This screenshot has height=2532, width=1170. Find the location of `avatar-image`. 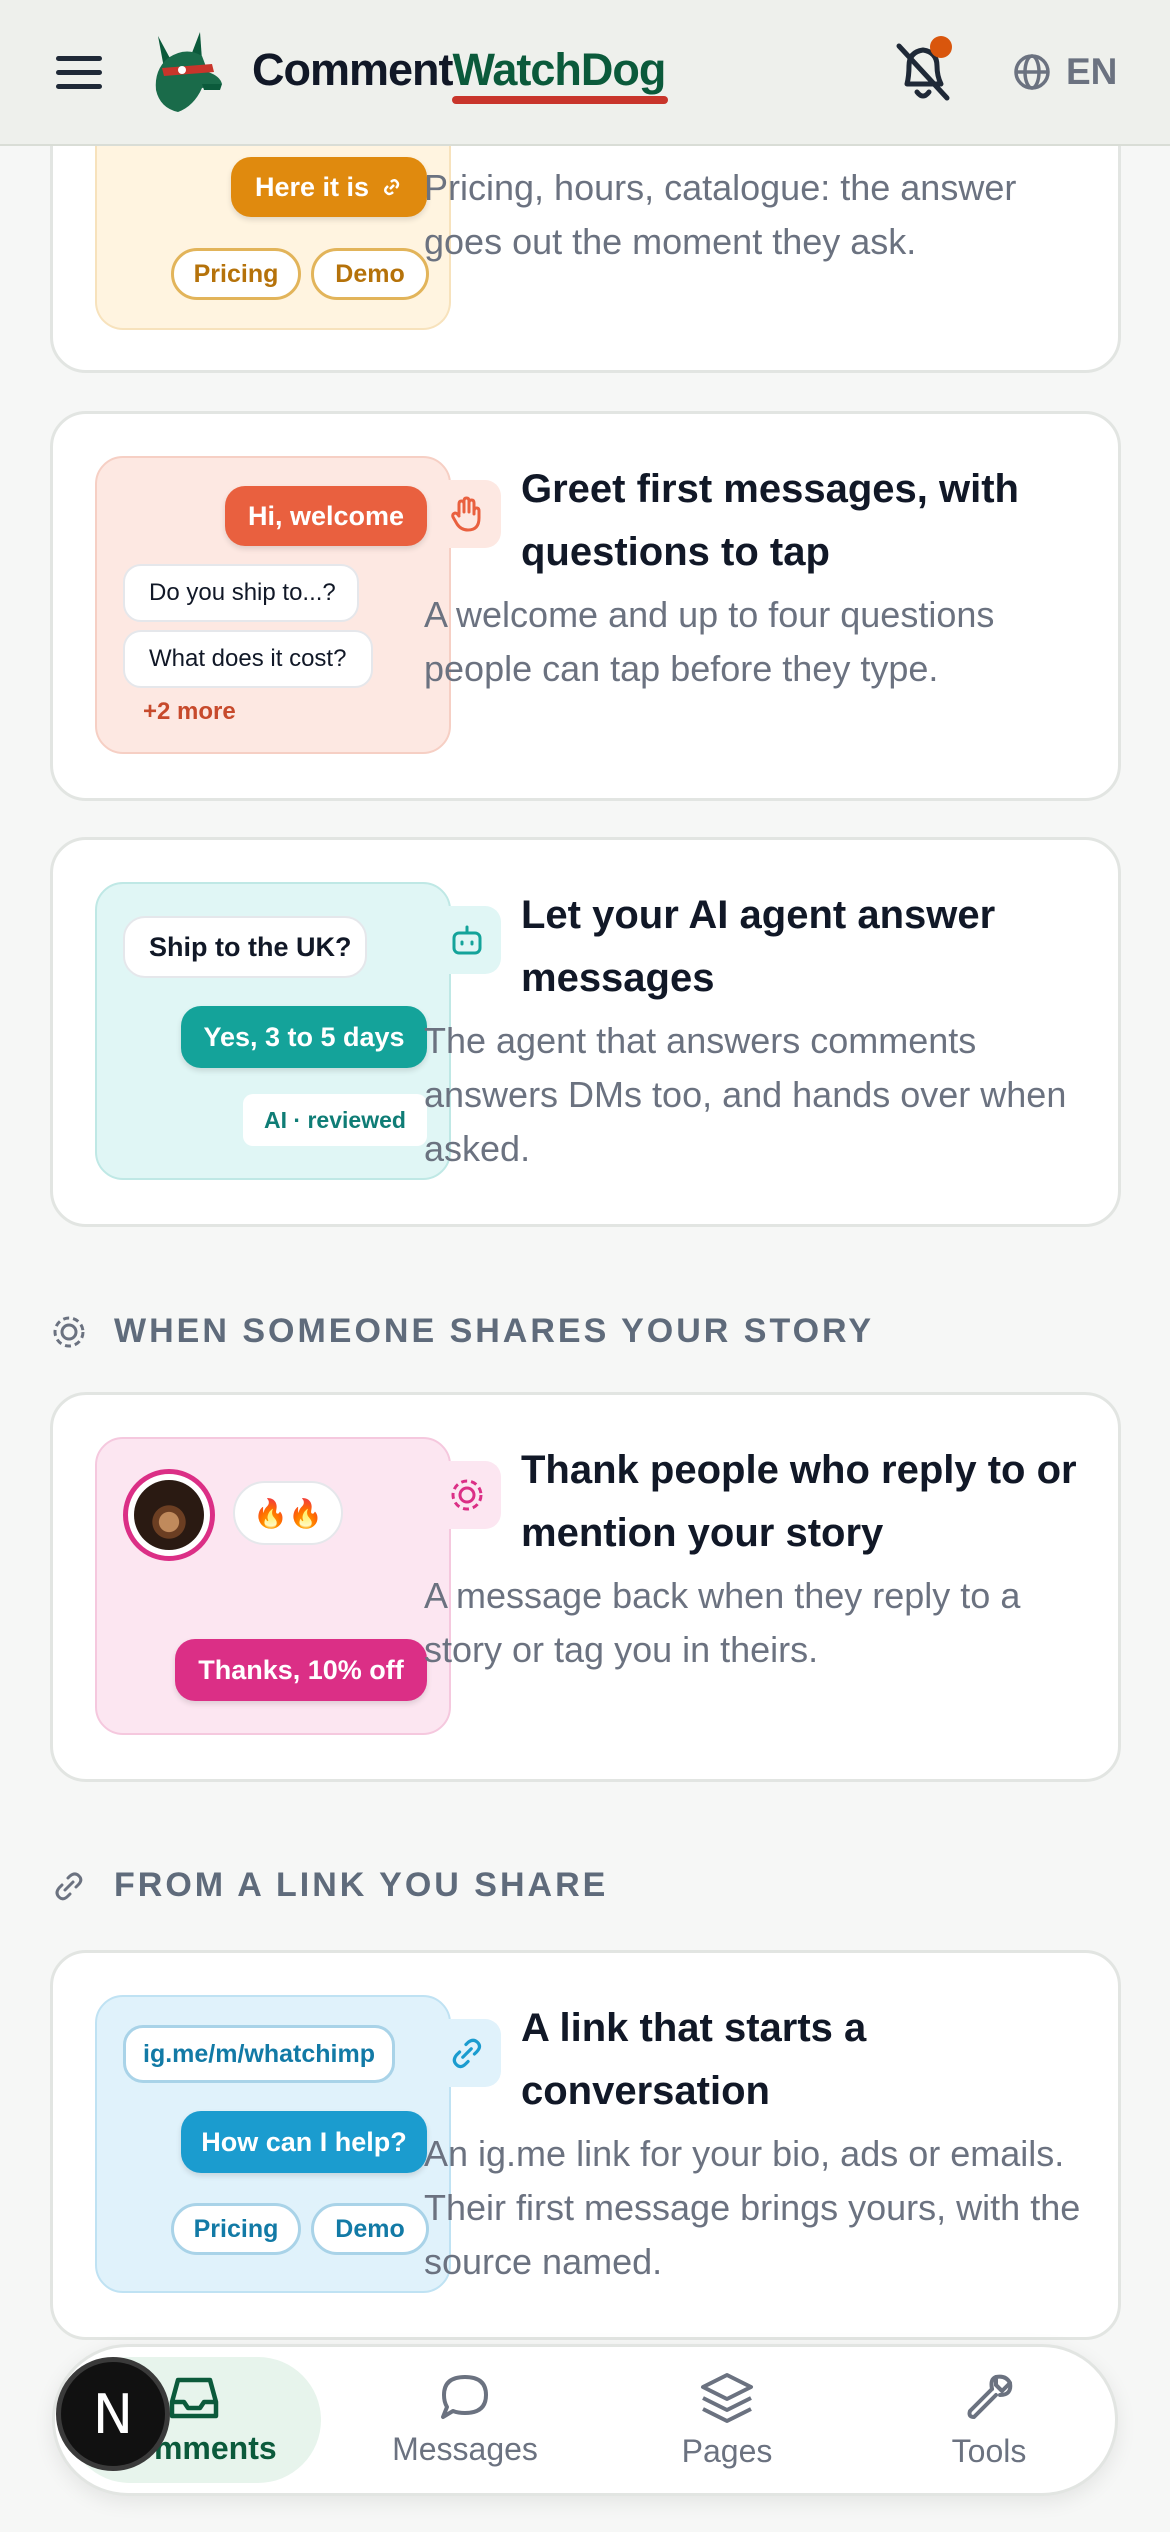

avatar-image is located at coordinates (169, 1515).